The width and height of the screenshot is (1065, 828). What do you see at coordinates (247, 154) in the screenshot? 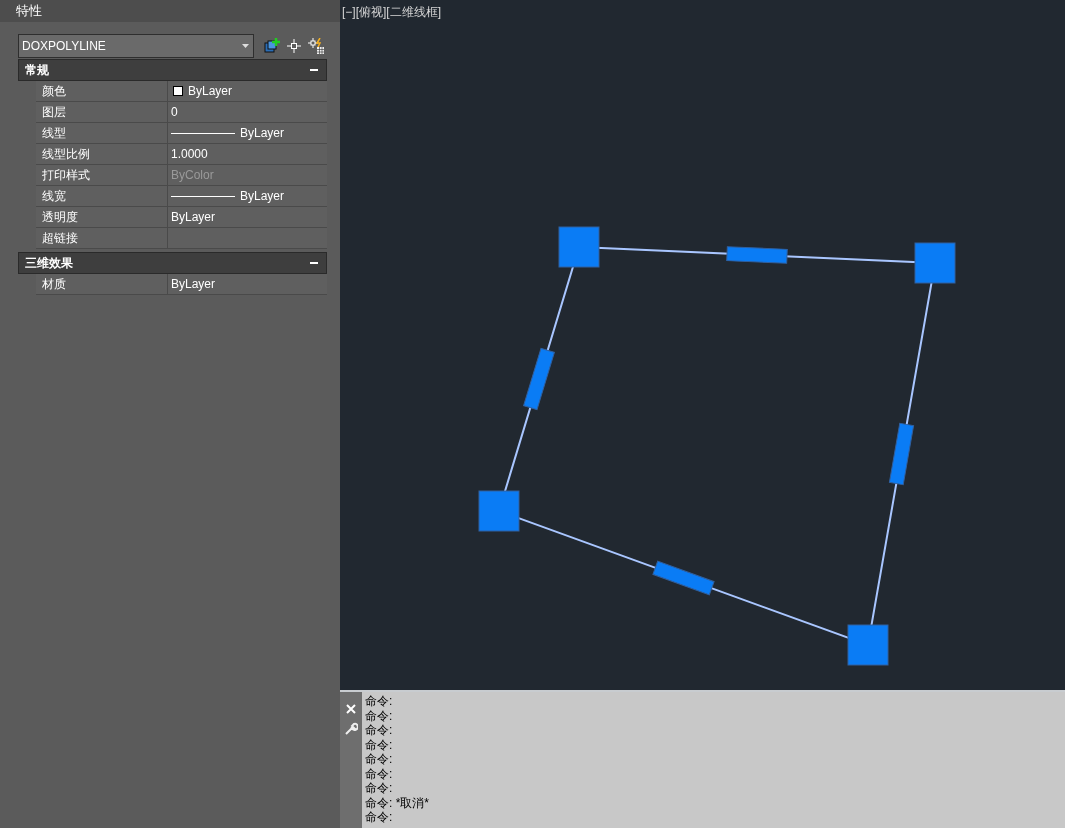
I see `property-value: 1.0000` at bounding box center [247, 154].